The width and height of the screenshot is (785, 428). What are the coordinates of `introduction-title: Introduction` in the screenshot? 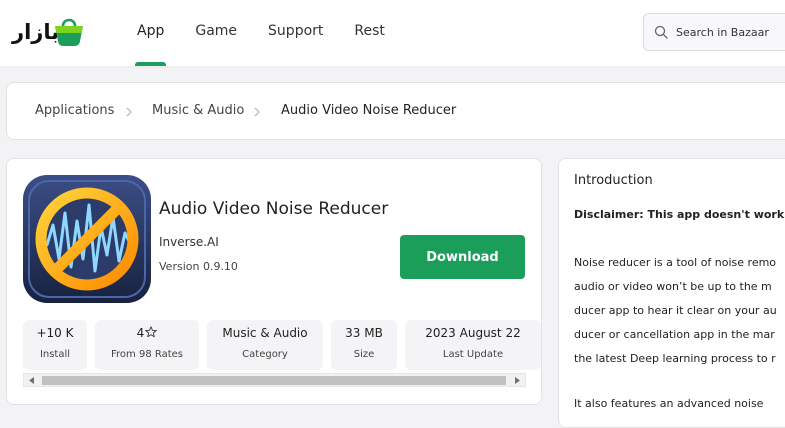 It's located at (613, 180).